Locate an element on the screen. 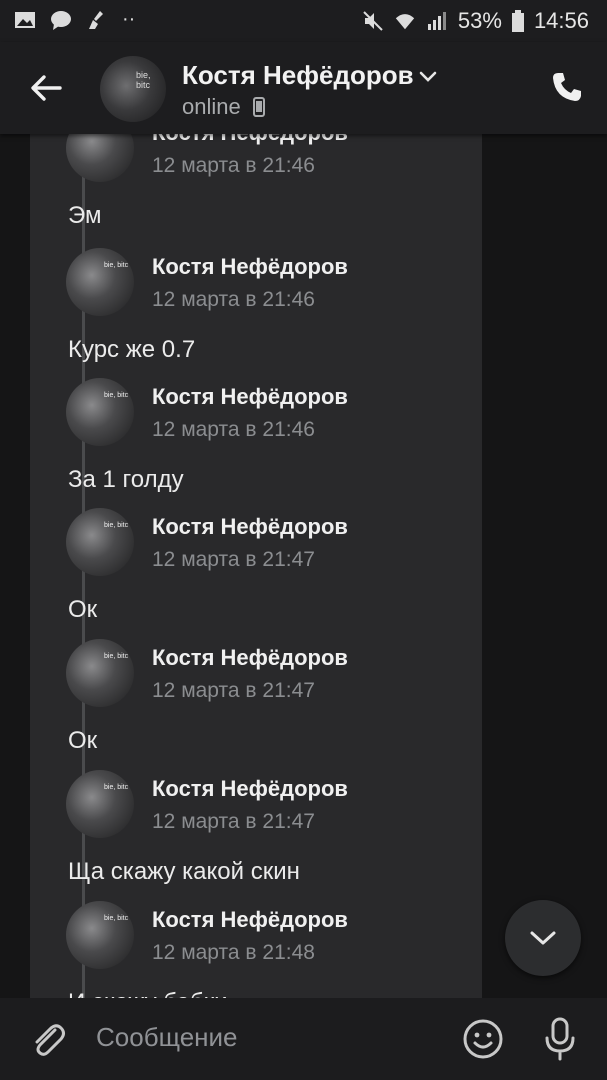 The width and height of the screenshot is (607, 1080). message-icon is located at coordinates (61, 20).